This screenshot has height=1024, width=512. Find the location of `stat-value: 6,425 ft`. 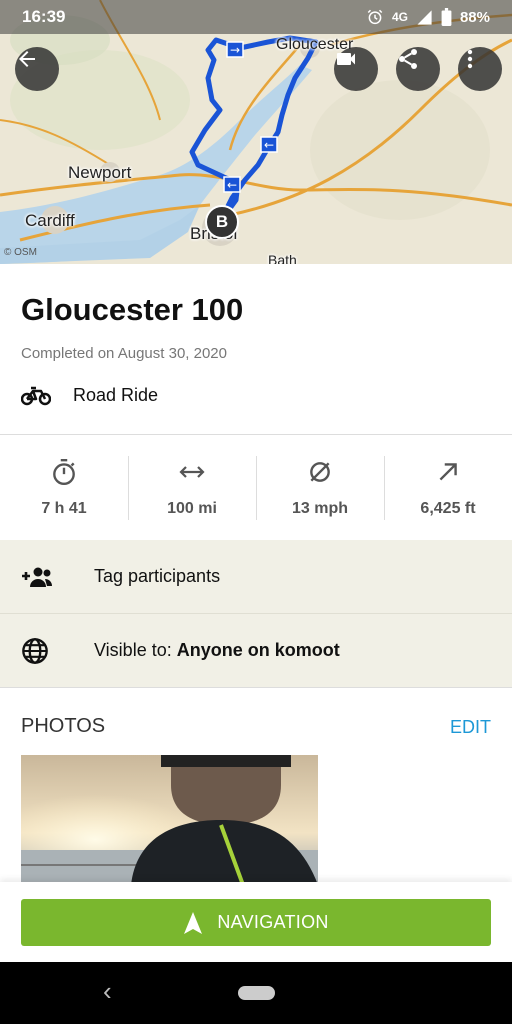

stat-value: 6,425 ft is located at coordinates (448, 508).